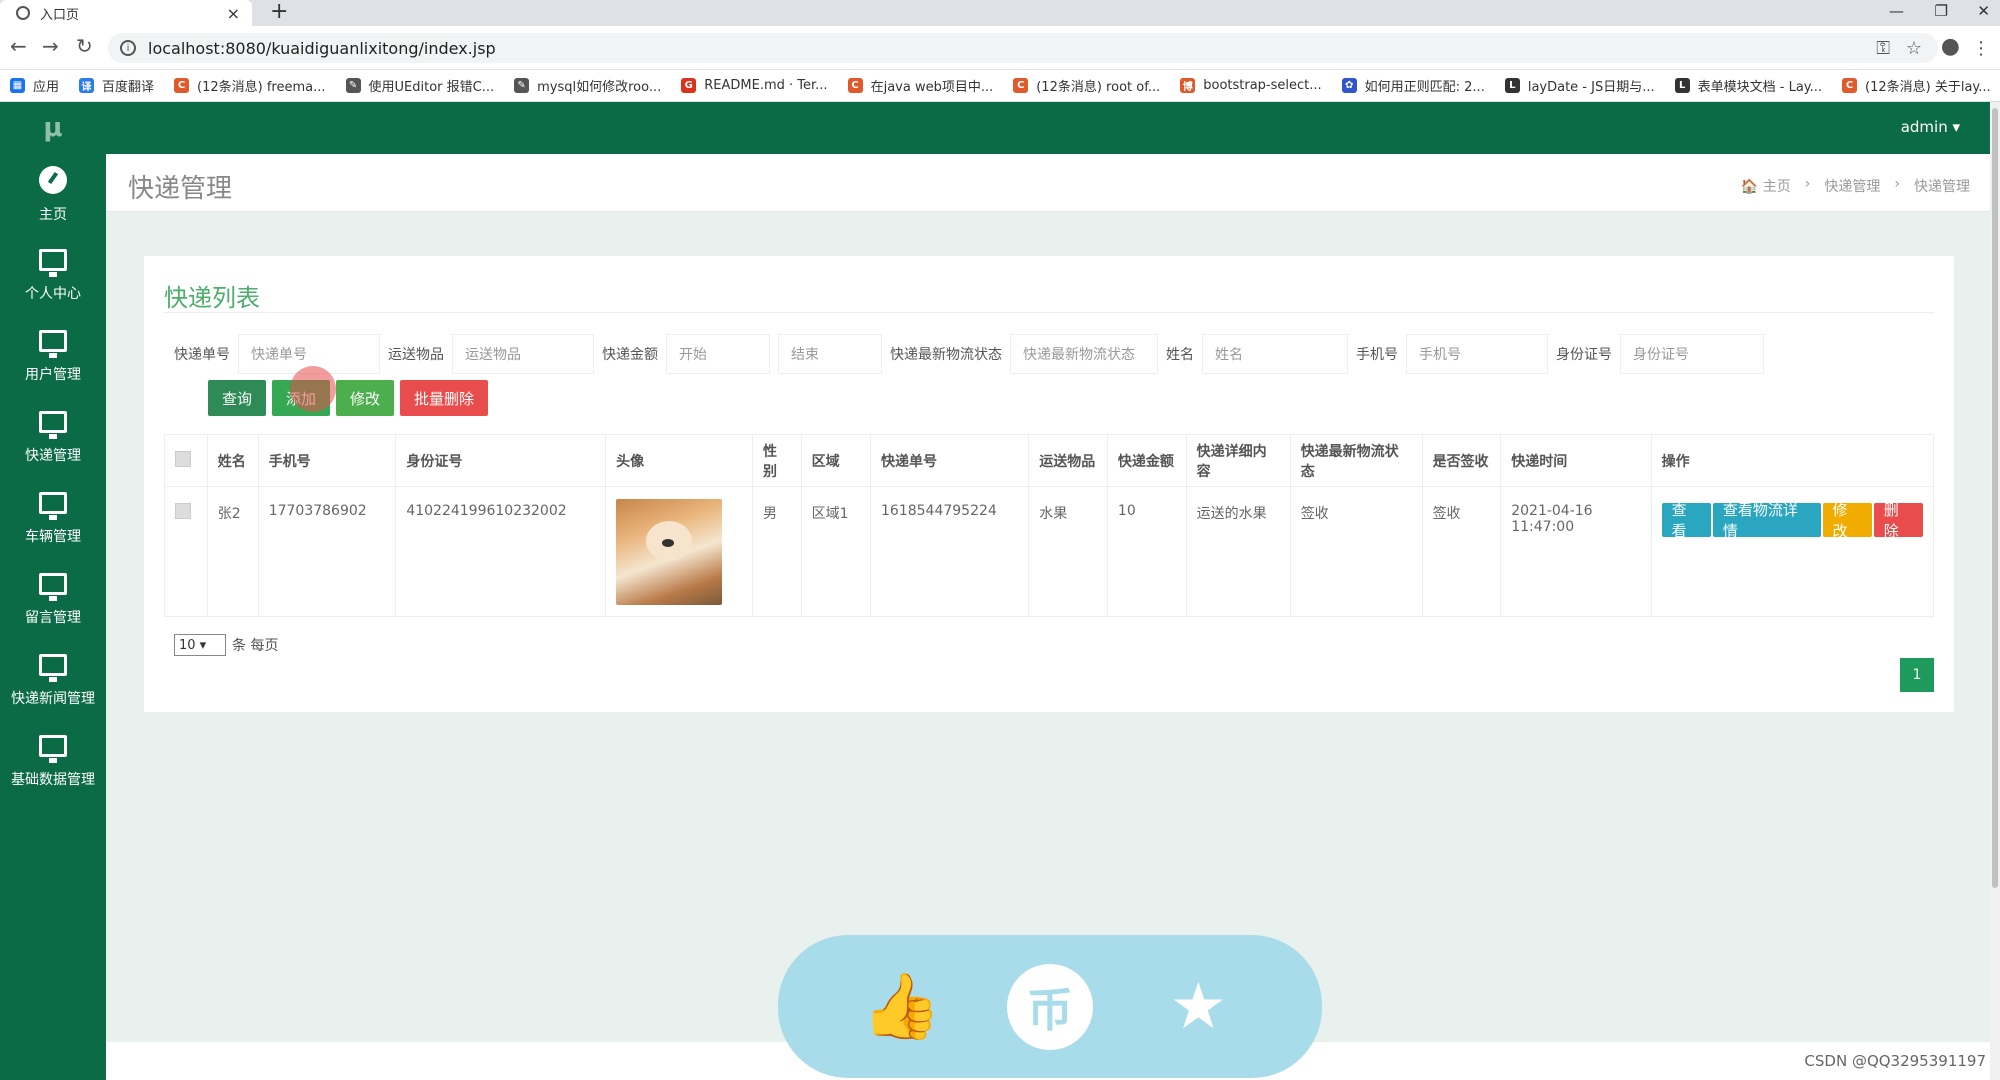  What do you see at coordinates (1349, 85) in the screenshot?
I see `bookmark-favicon-icon: ✿` at bounding box center [1349, 85].